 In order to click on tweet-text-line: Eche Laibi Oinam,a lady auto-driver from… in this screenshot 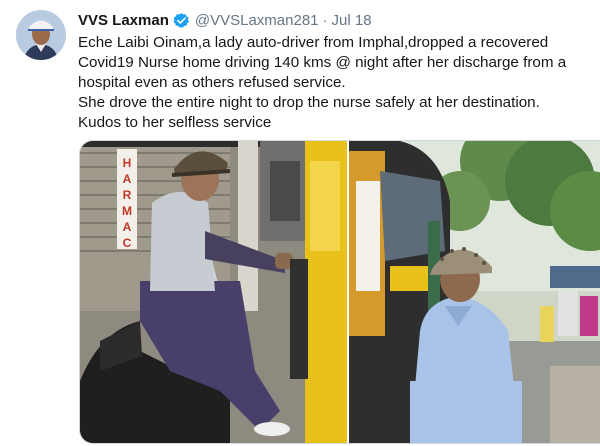, I will do `click(313, 42)`.